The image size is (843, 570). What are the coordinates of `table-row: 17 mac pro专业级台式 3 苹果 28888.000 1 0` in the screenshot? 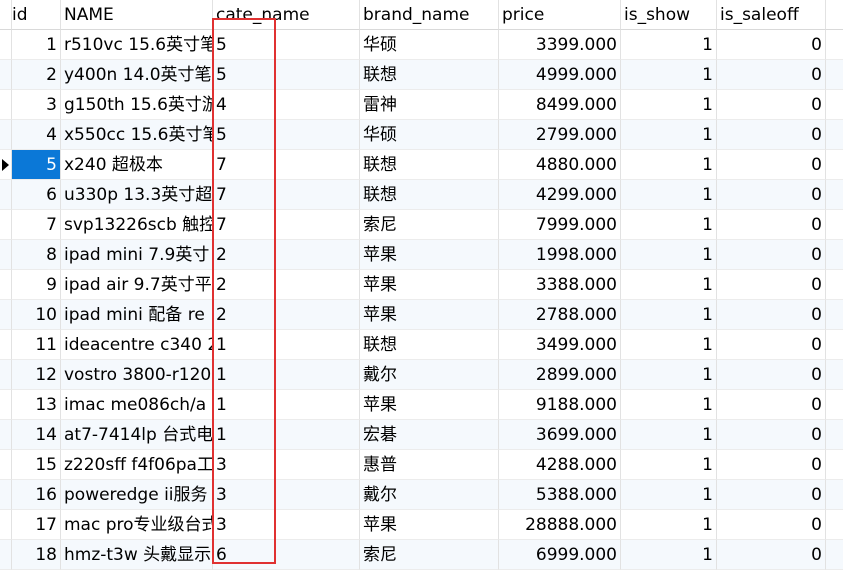 It's located at (421, 525).